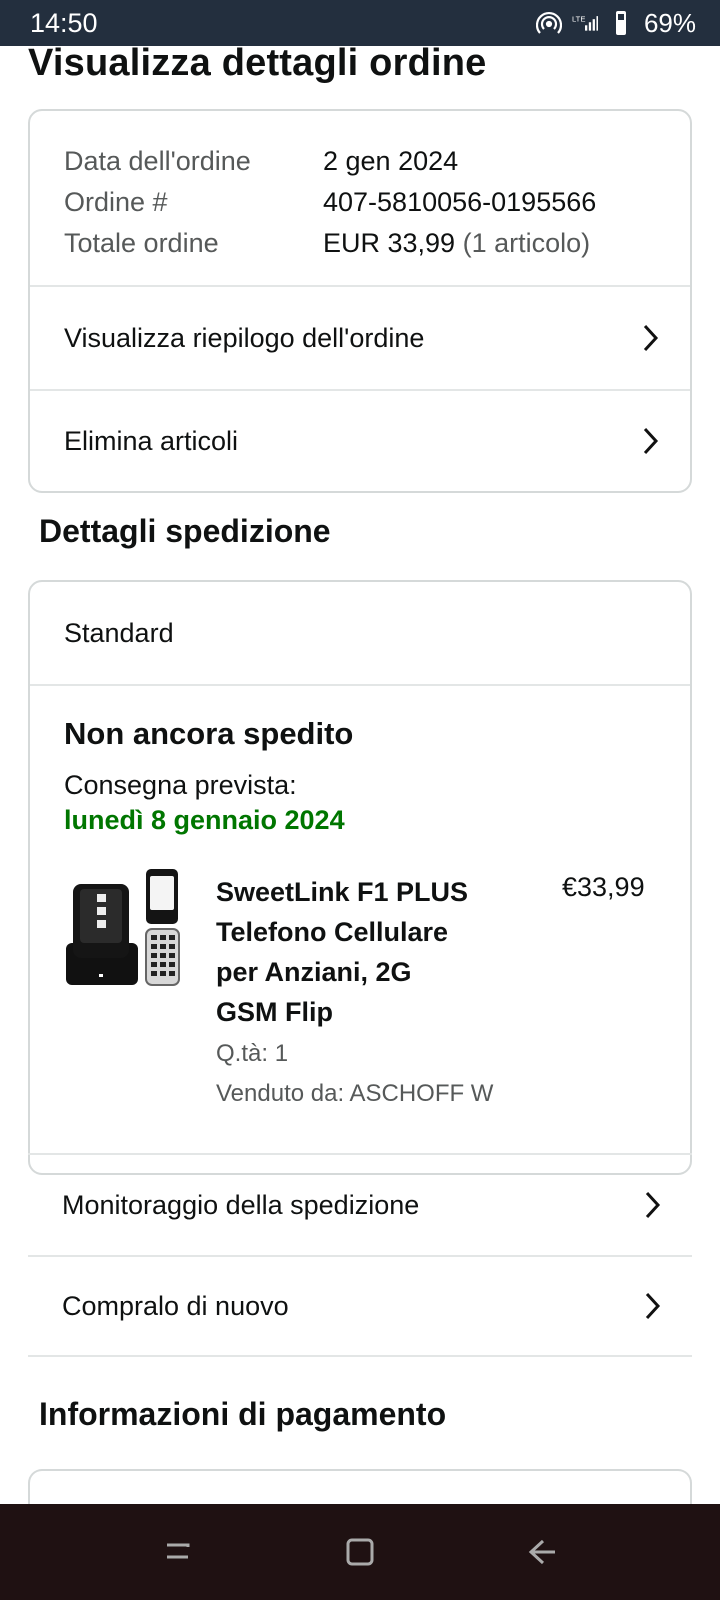 This screenshot has width=720, height=1600. What do you see at coordinates (314, 972) in the screenshot?
I see `product-title-line-3: per Anziani, 2G` at bounding box center [314, 972].